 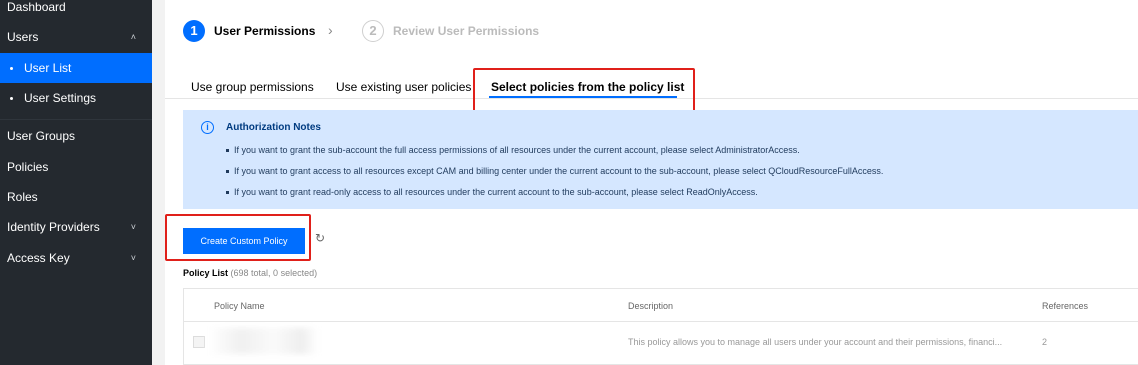 I want to click on chevron-right-icon: ›, so click(x=330, y=30).